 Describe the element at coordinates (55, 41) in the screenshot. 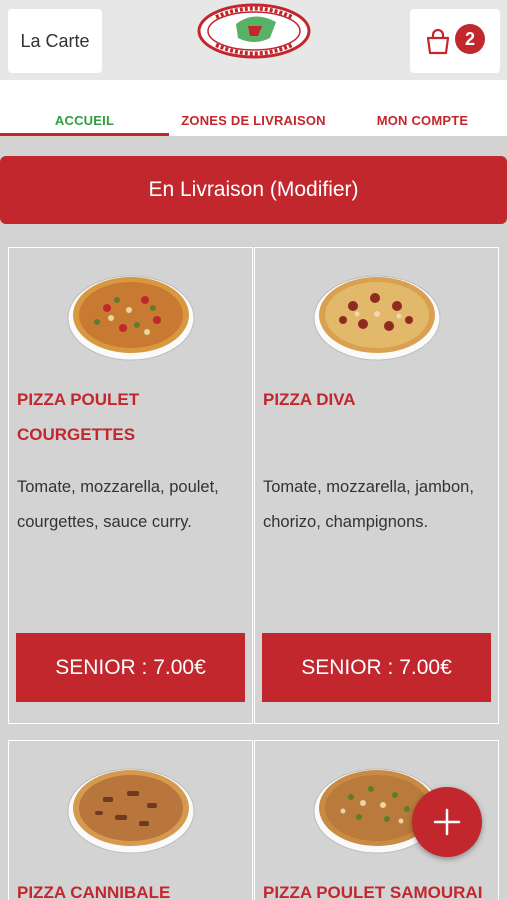

I see `la-carte-button: La Carte` at that location.